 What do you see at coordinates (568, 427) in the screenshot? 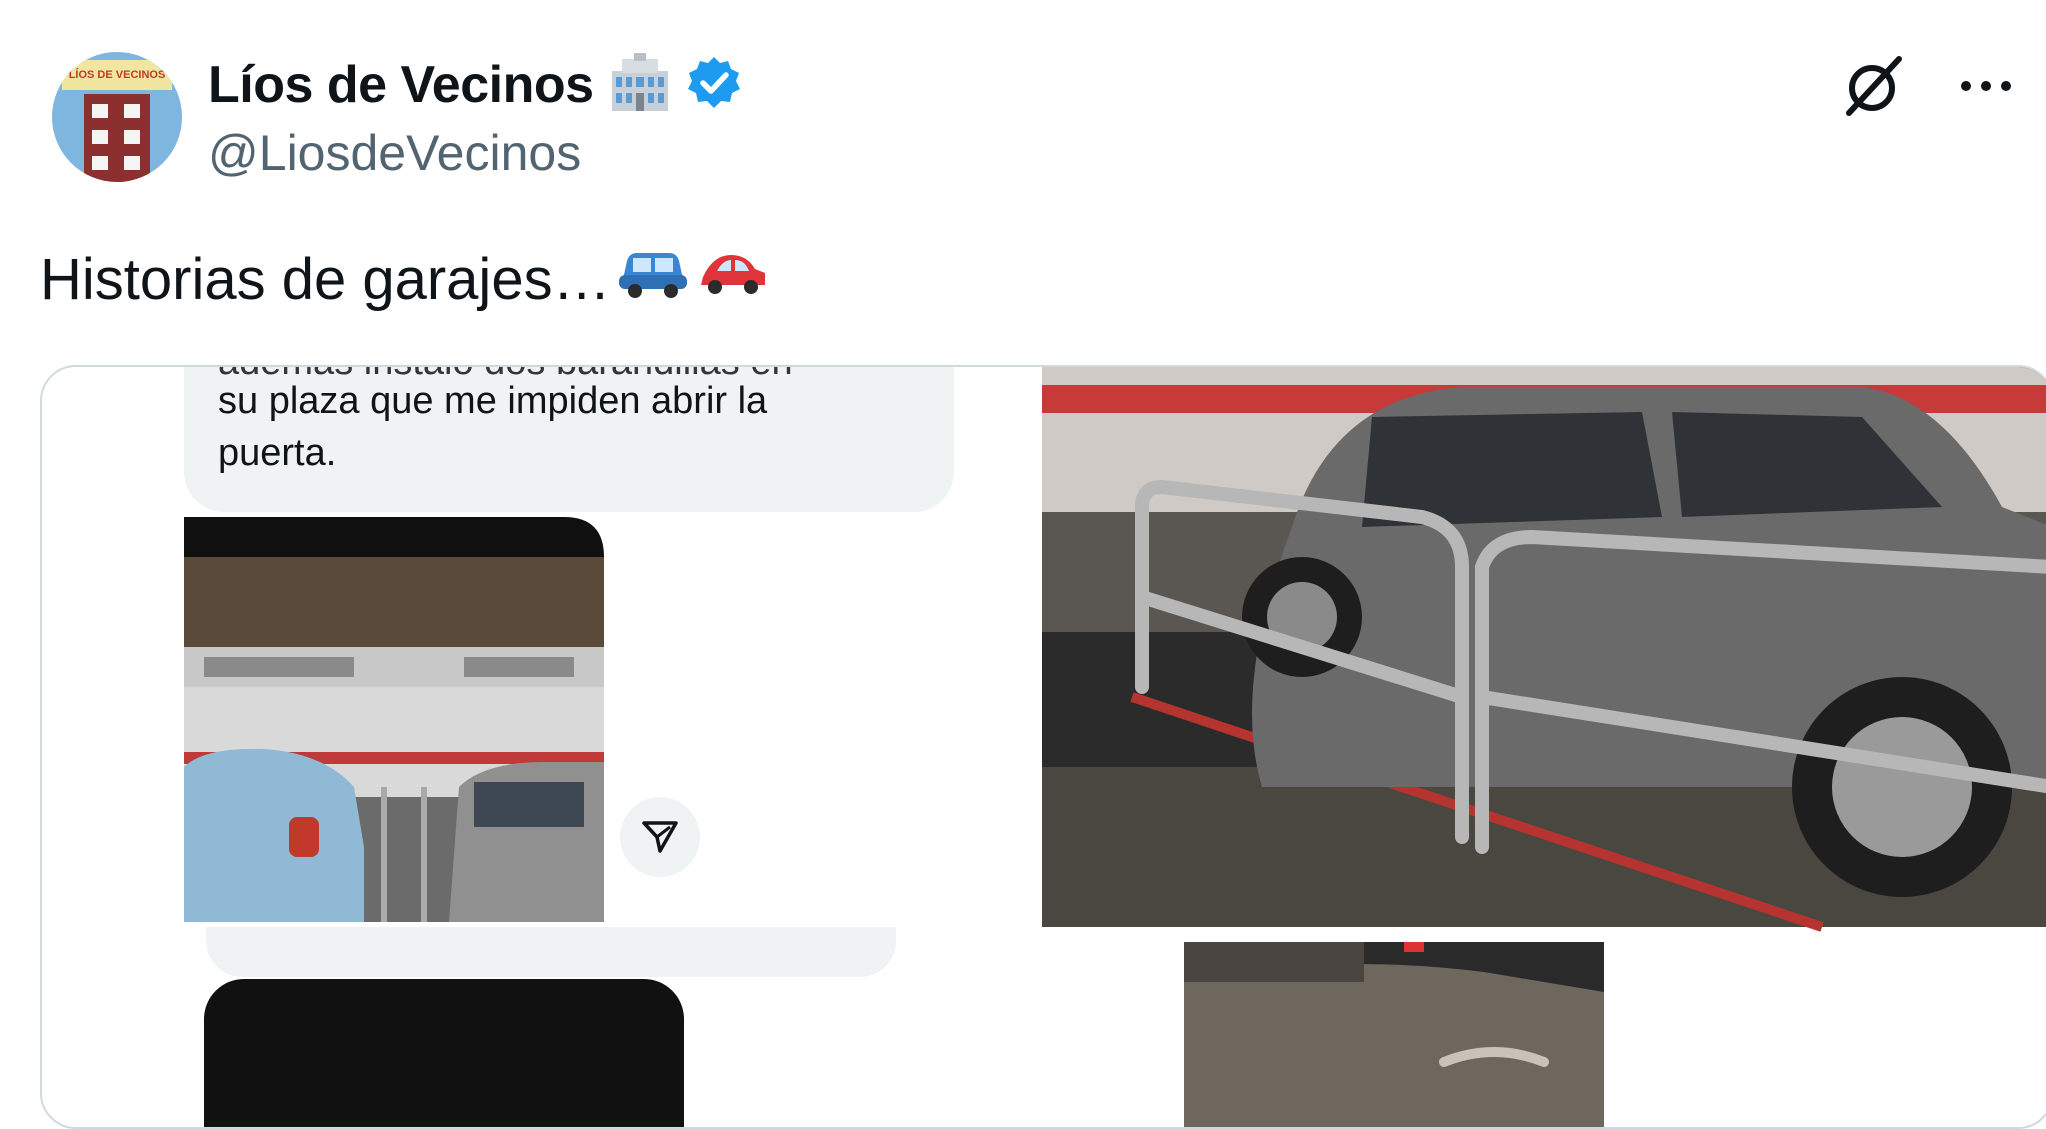
I see `message-text: su plaza que me impiden abrir la puerta.` at bounding box center [568, 427].